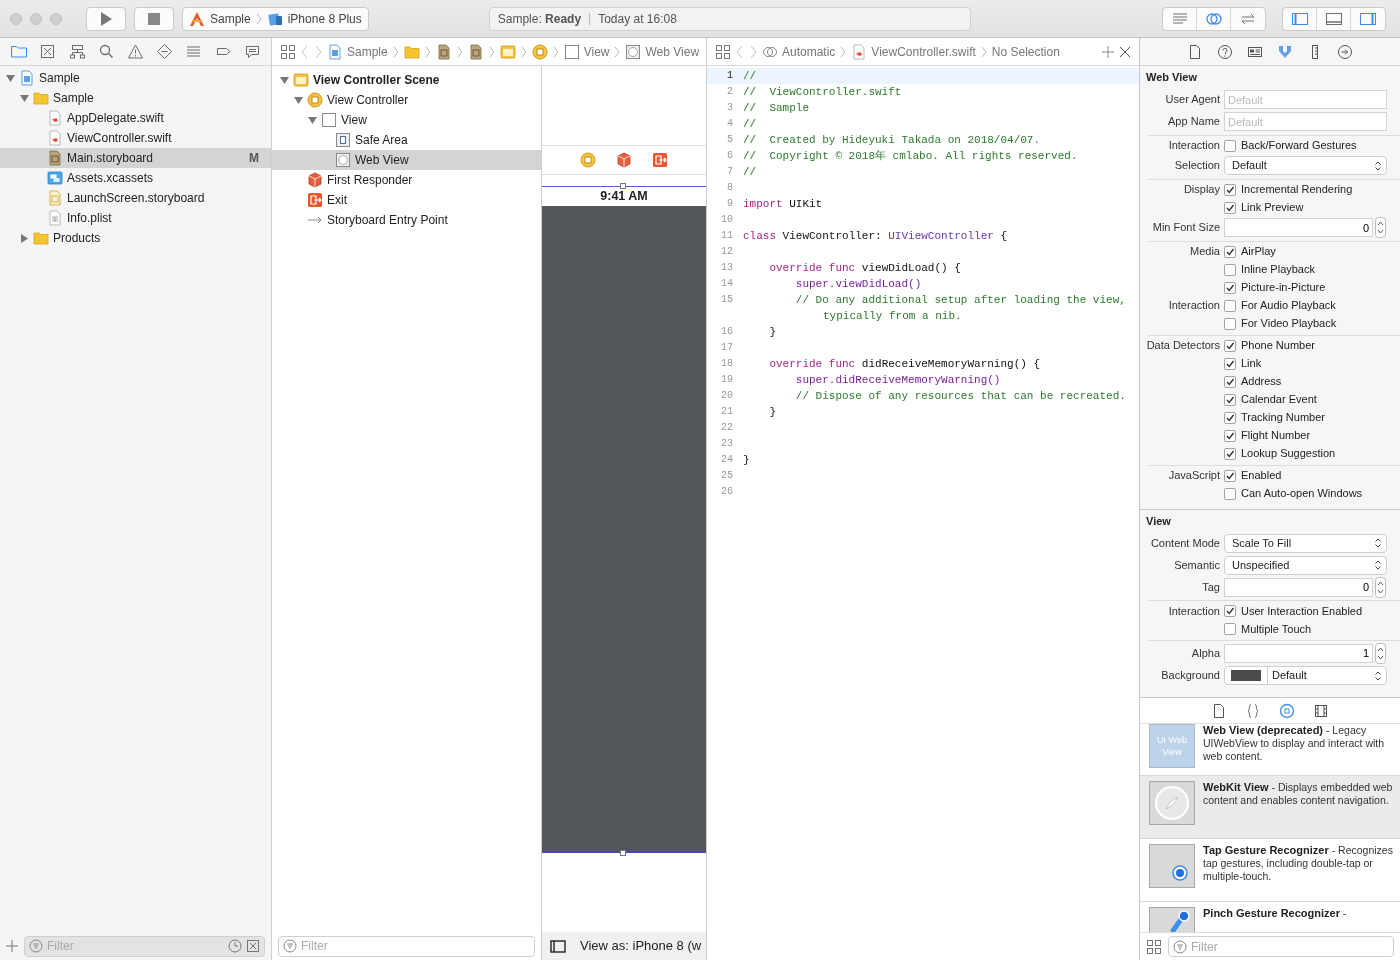 This screenshot has height=960, width=1400. What do you see at coordinates (165, 51) in the screenshot?
I see `diamond-icon` at bounding box center [165, 51].